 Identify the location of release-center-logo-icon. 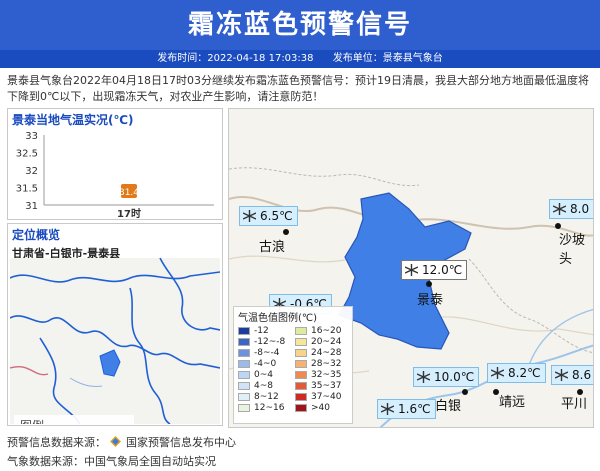
(115, 441).